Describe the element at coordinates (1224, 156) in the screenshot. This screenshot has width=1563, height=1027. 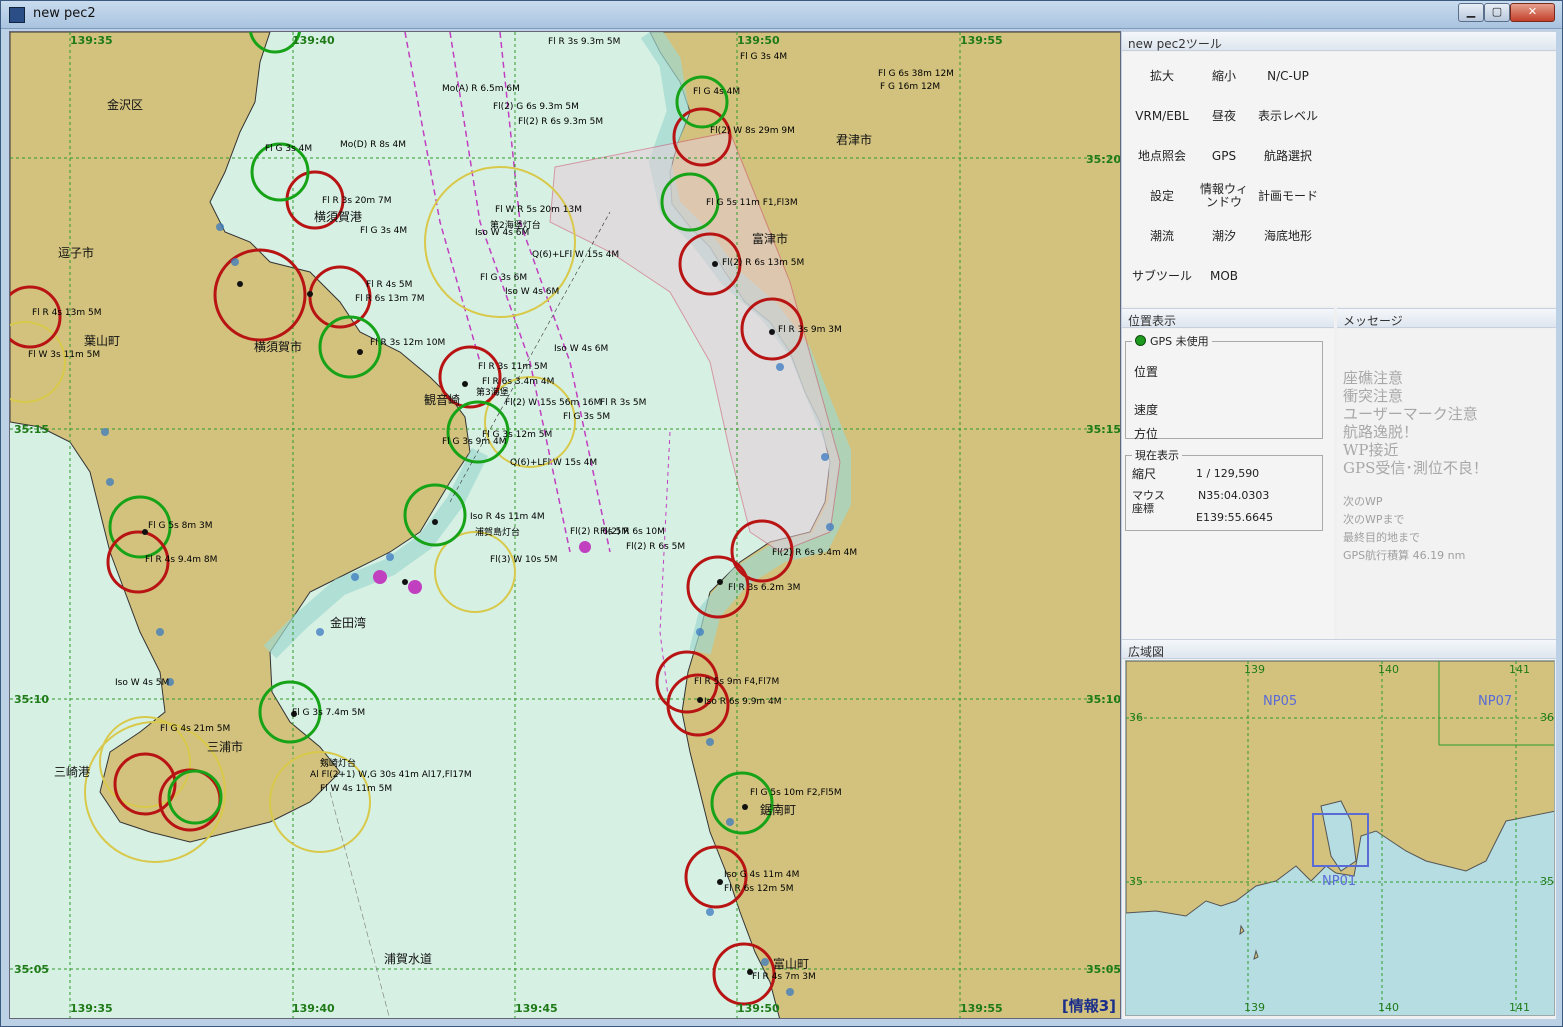
I see `gps-button: GPS` at that location.